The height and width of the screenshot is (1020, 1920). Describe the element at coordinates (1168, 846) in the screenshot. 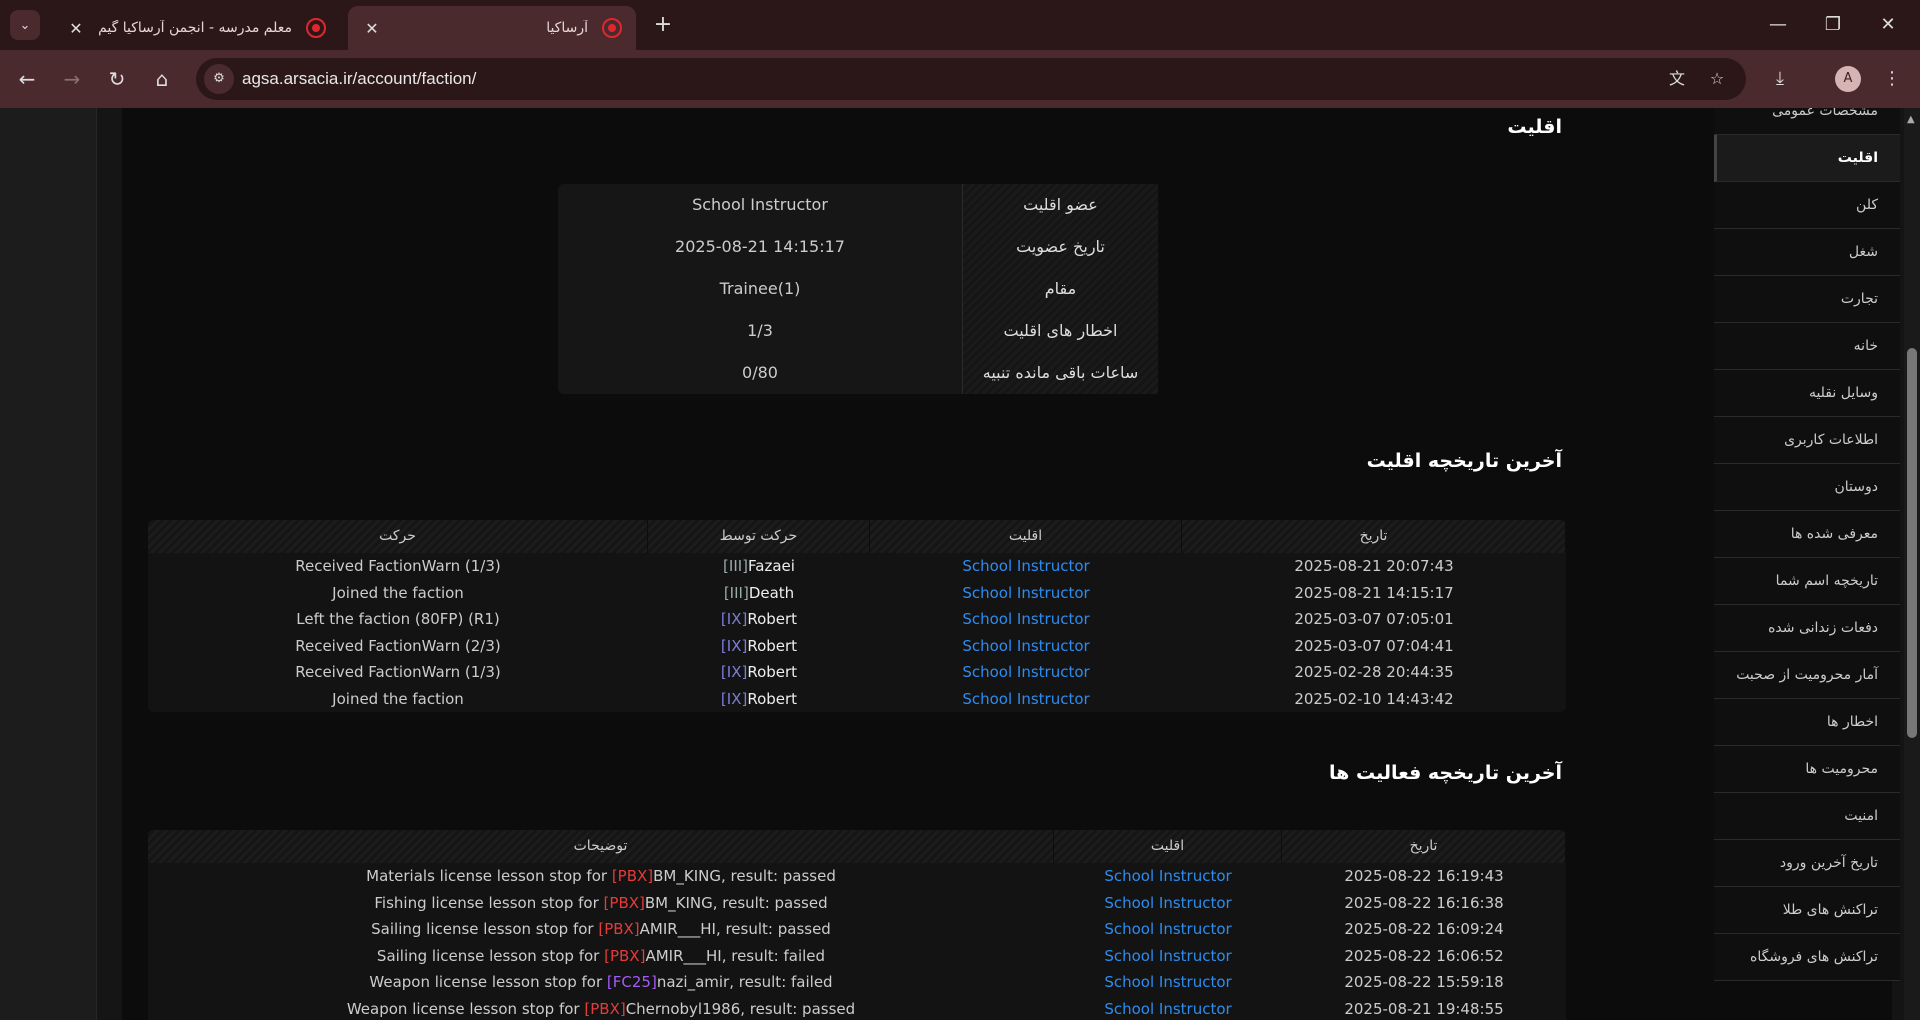

I see `col-faction: اقلیت` at that location.